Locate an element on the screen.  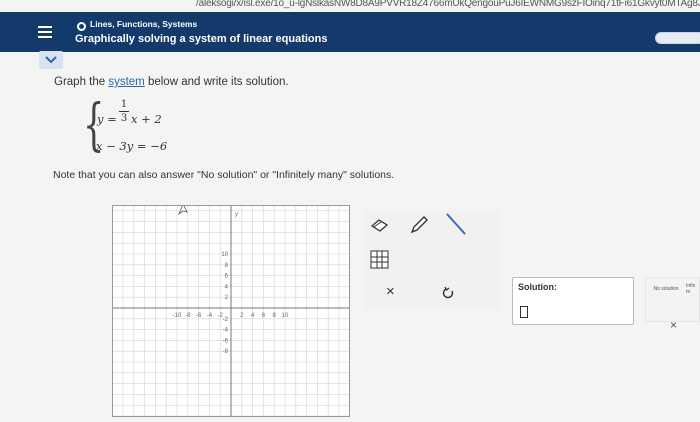
equation-2: x − 3y = −6 is located at coordinates (132, 146).